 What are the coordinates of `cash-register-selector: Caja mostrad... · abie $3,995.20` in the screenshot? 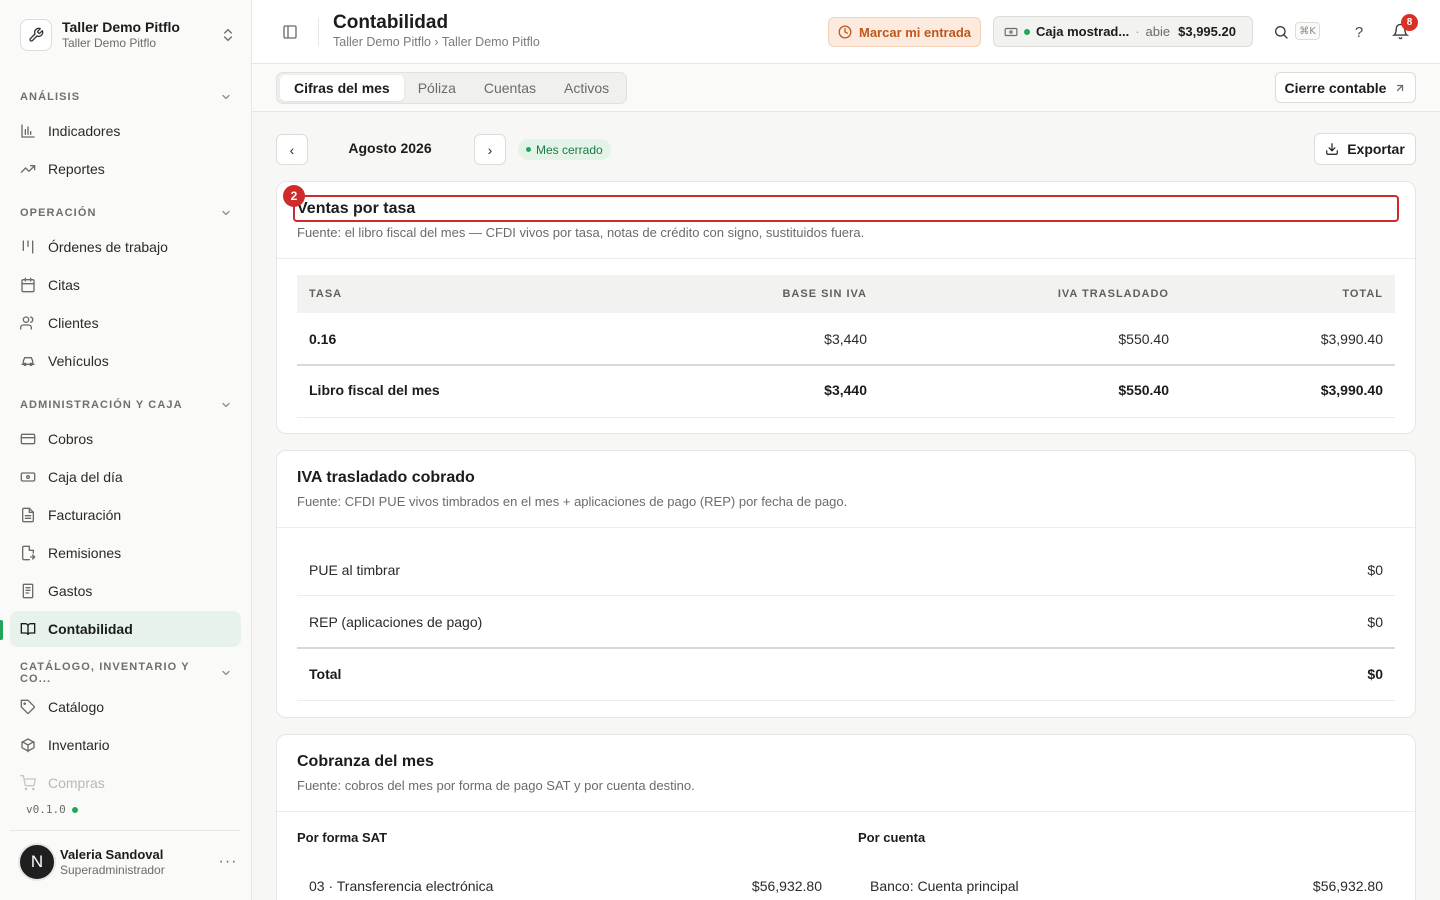 It's located at (1123, 31).